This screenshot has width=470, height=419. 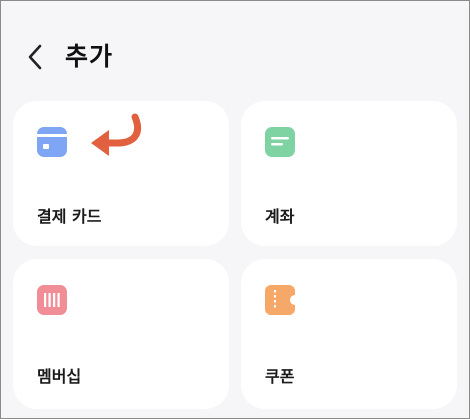 I want to click on back-button, so click(x=37, y=57).